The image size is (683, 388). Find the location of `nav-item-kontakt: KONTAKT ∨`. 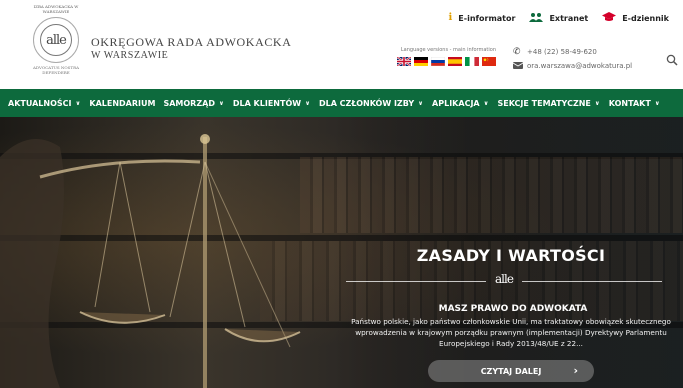

nav-item-kontakt: KONTAKT ∨ is located at coordinates (634, 103).